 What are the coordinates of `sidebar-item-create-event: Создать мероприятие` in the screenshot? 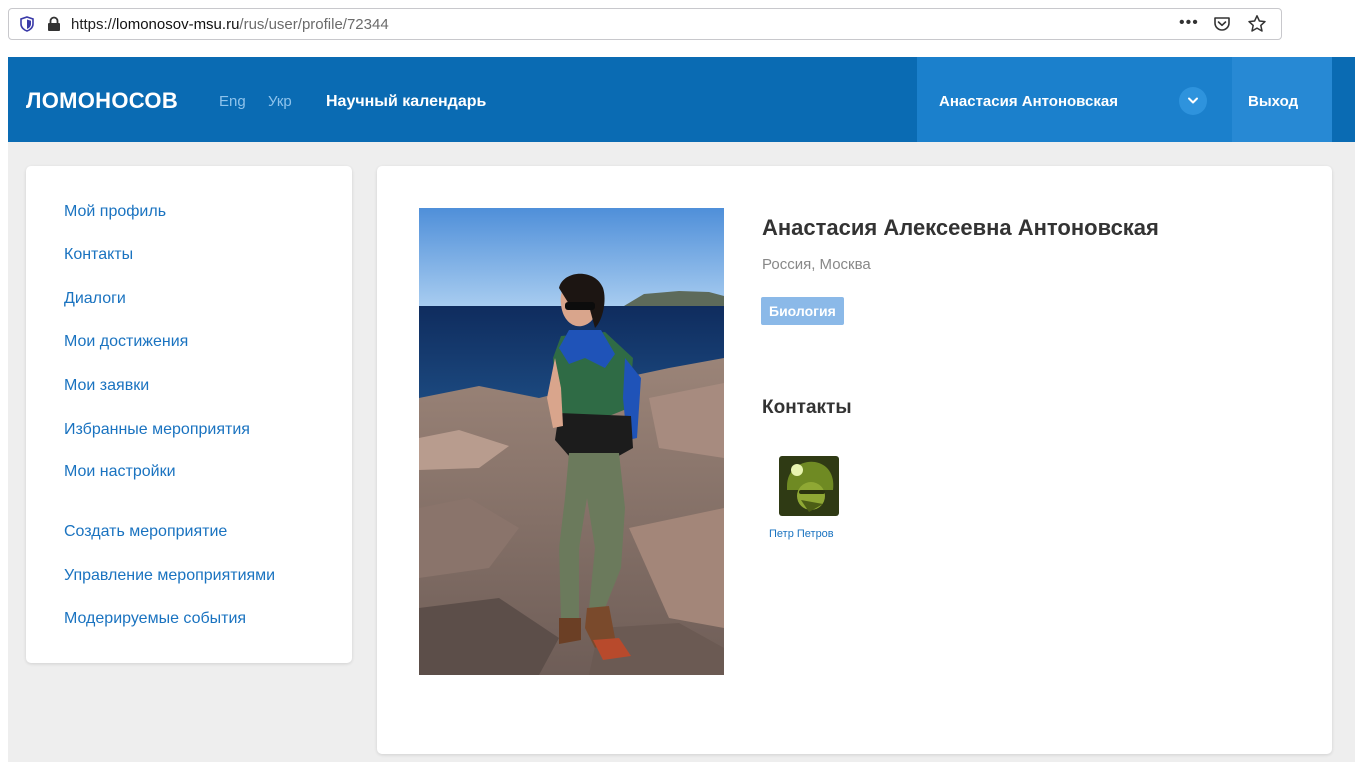 It's located at (145, 532).